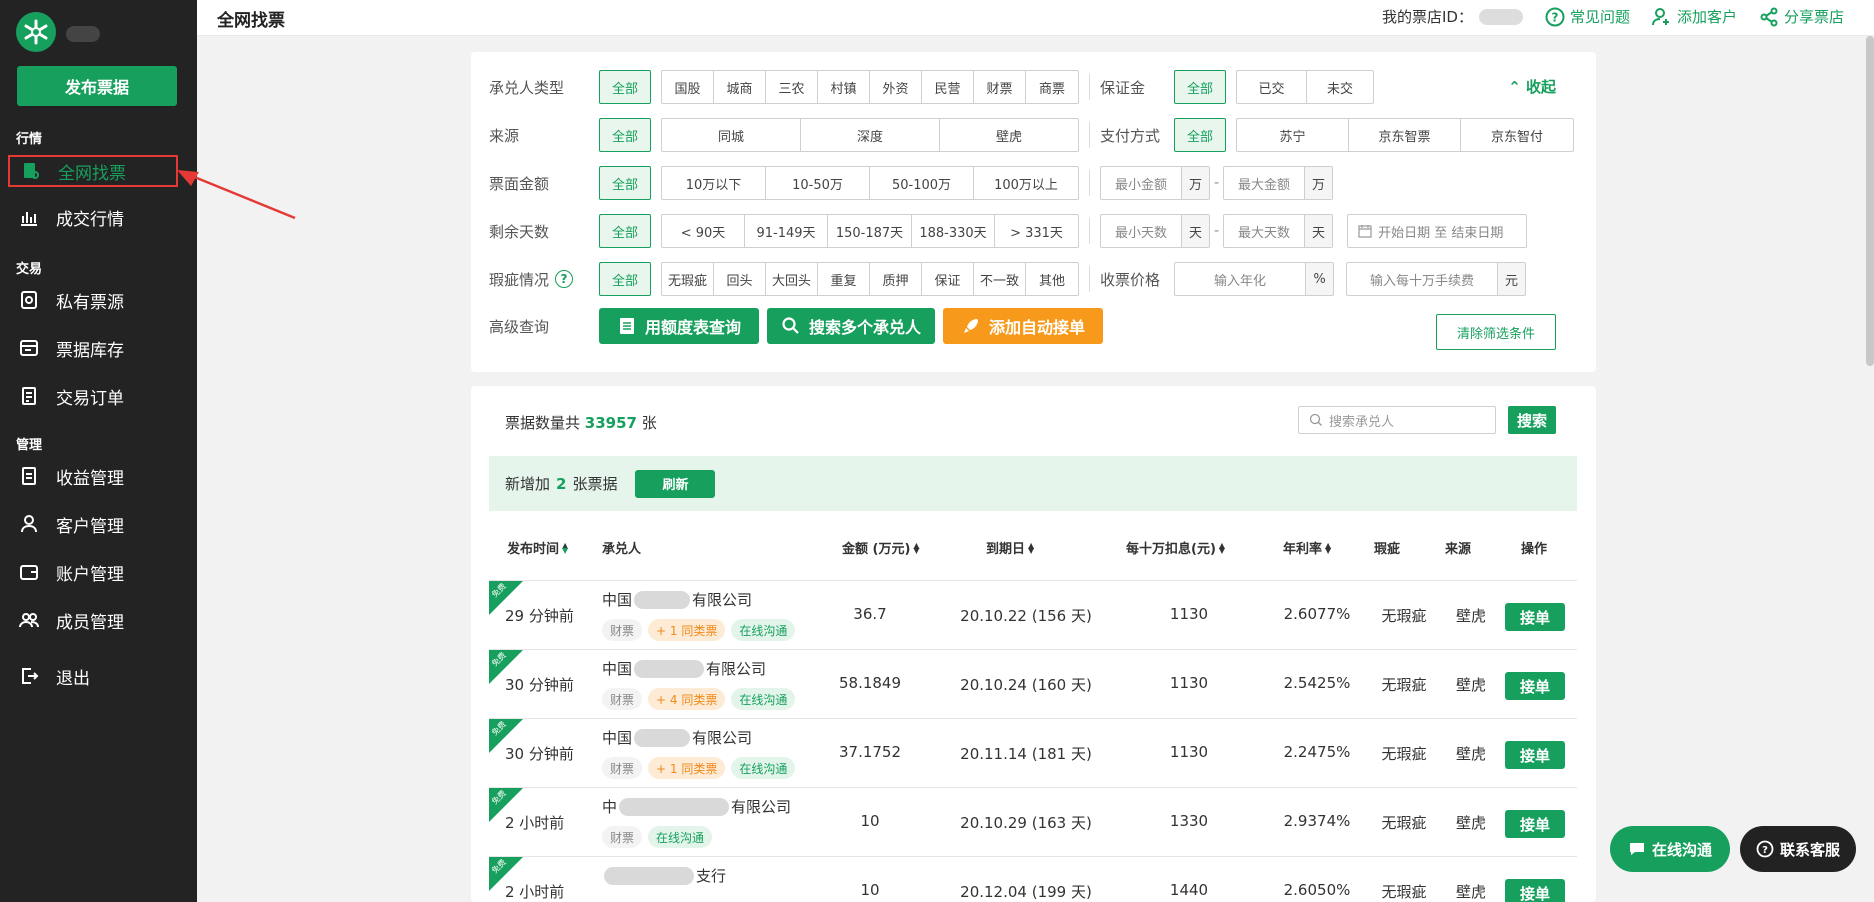  What do you see at coordinates (1000, 87) in the screenshot?
I see `option-caipiao: 财票` at bounding box center [1000, 87].